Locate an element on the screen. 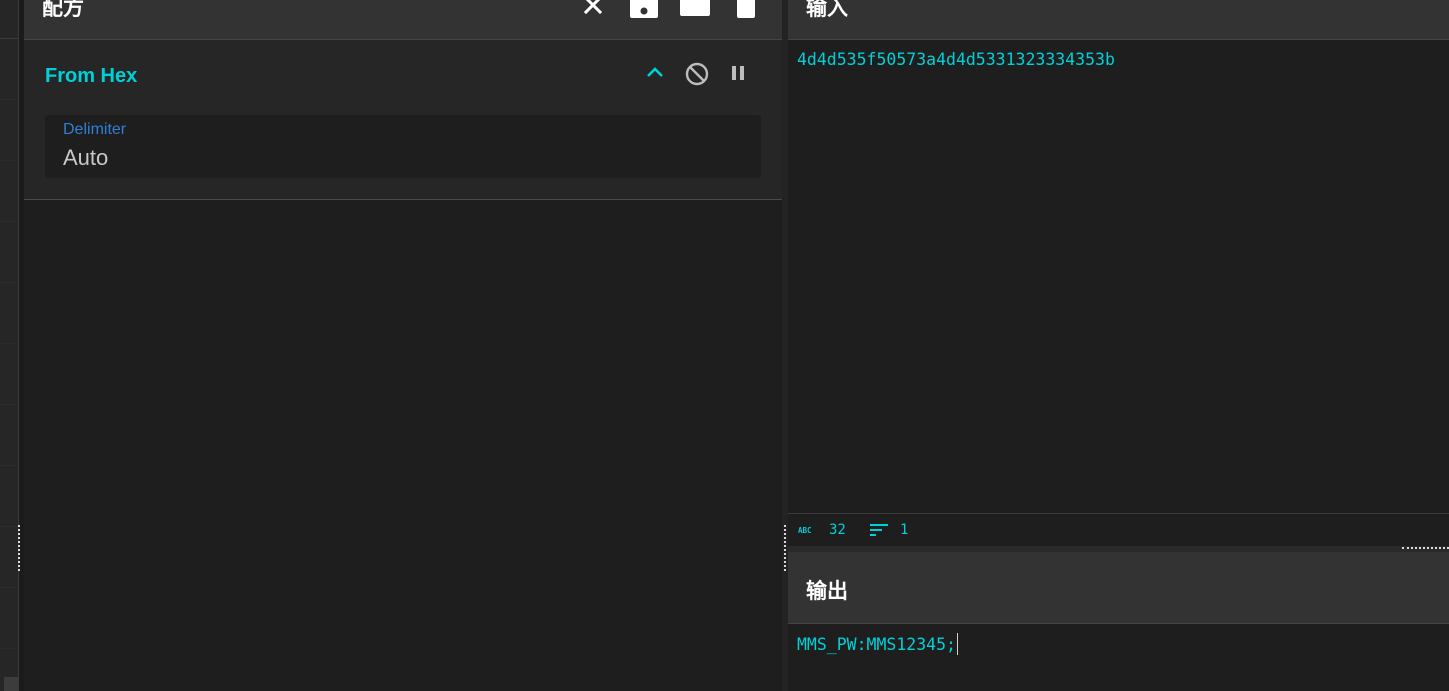 This screenshot has height=691, width=1449. load-recipe-button is located at coordinates (695, 9).